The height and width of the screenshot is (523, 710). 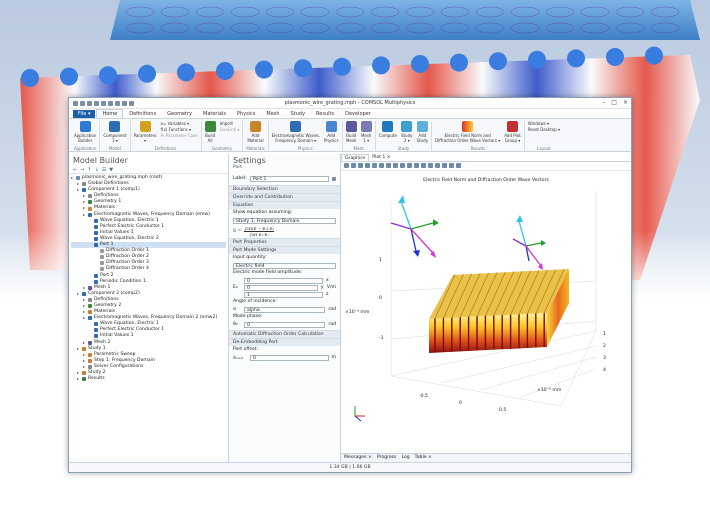 I want to click on build-mesh-button: Build Mesh, so click(x=351, y=133).